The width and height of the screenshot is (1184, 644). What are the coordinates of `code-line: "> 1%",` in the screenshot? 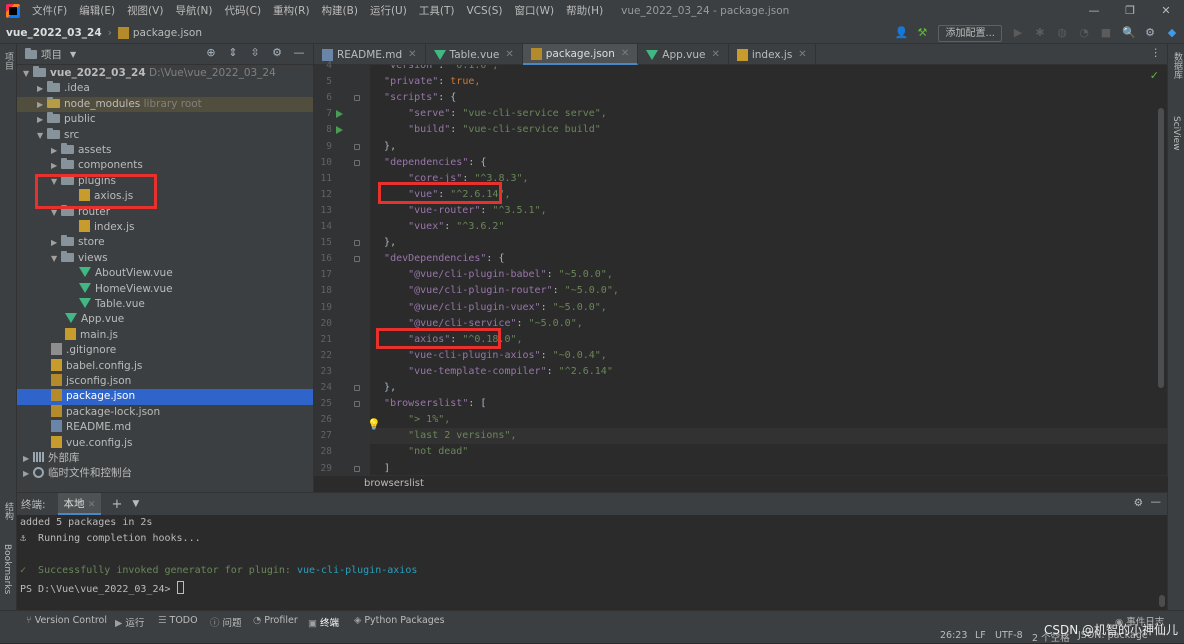 It's located at (769, 420).